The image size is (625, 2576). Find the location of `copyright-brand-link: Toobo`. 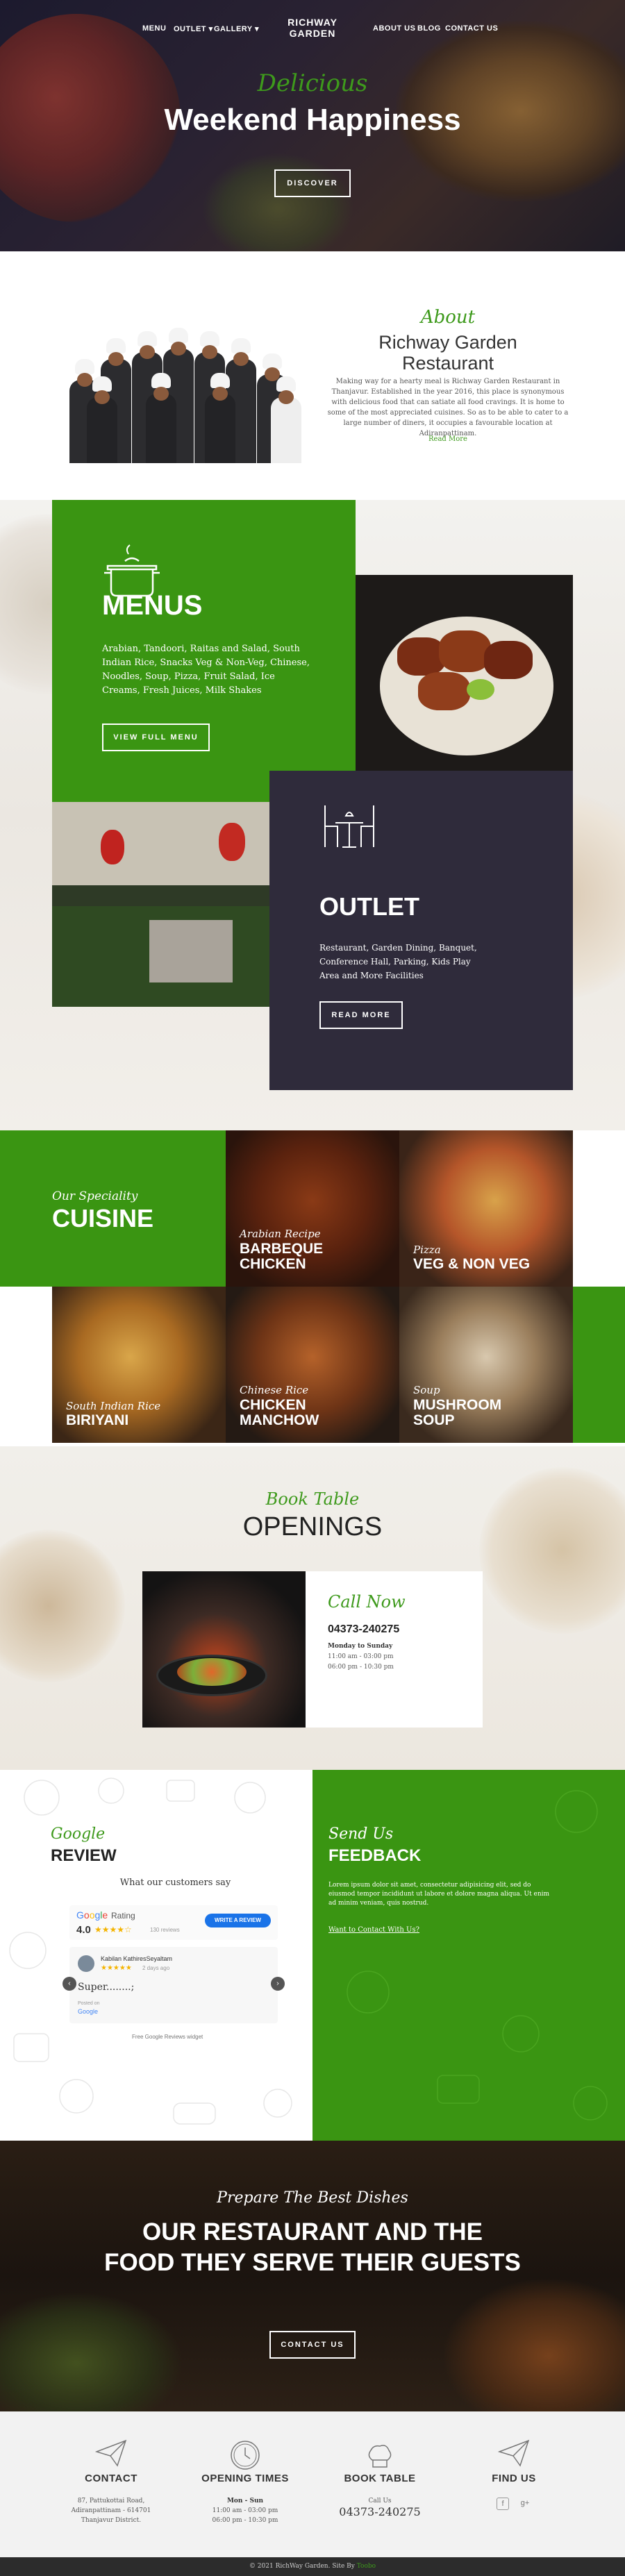

copyright-brand-link: Toobo is located at coordinates (366, 2566).